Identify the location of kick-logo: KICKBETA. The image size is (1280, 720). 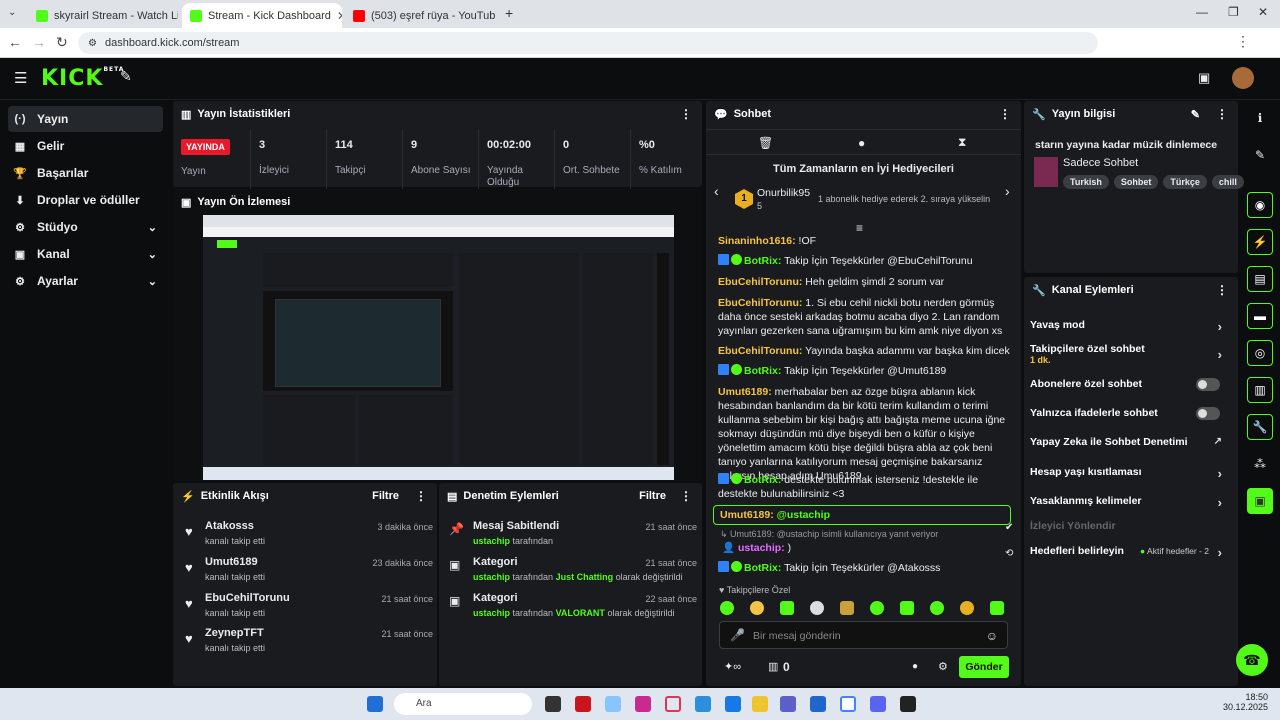
(82, 78).